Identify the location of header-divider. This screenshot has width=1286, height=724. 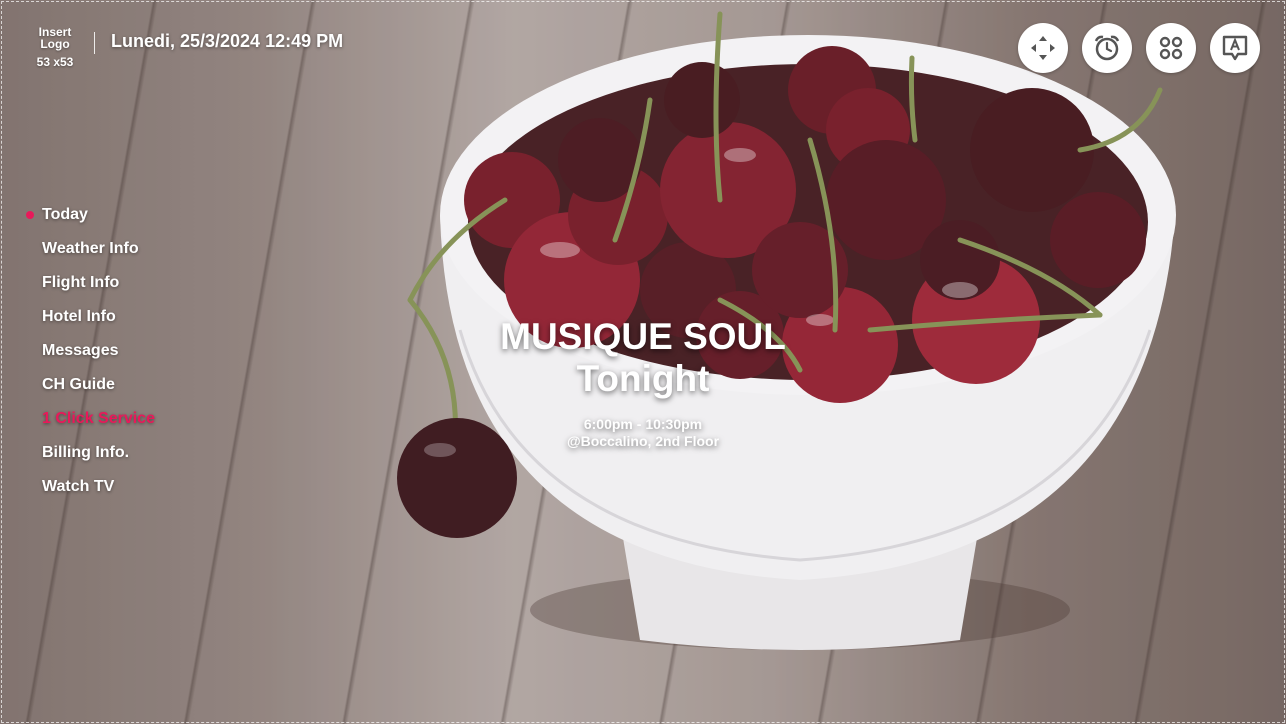
(94, 43).